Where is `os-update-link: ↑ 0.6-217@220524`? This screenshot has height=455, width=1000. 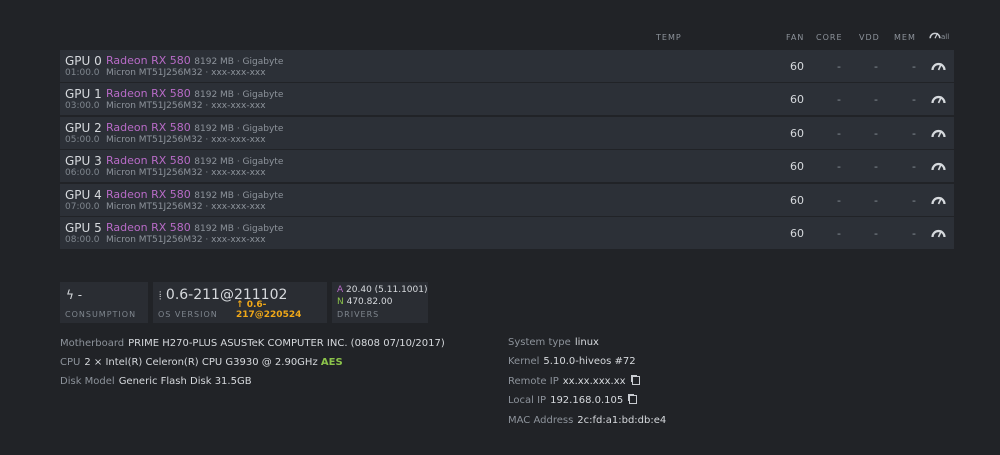 os-update-link: ↑ 0.6-217@220524 is located at coordinates (281, 310).